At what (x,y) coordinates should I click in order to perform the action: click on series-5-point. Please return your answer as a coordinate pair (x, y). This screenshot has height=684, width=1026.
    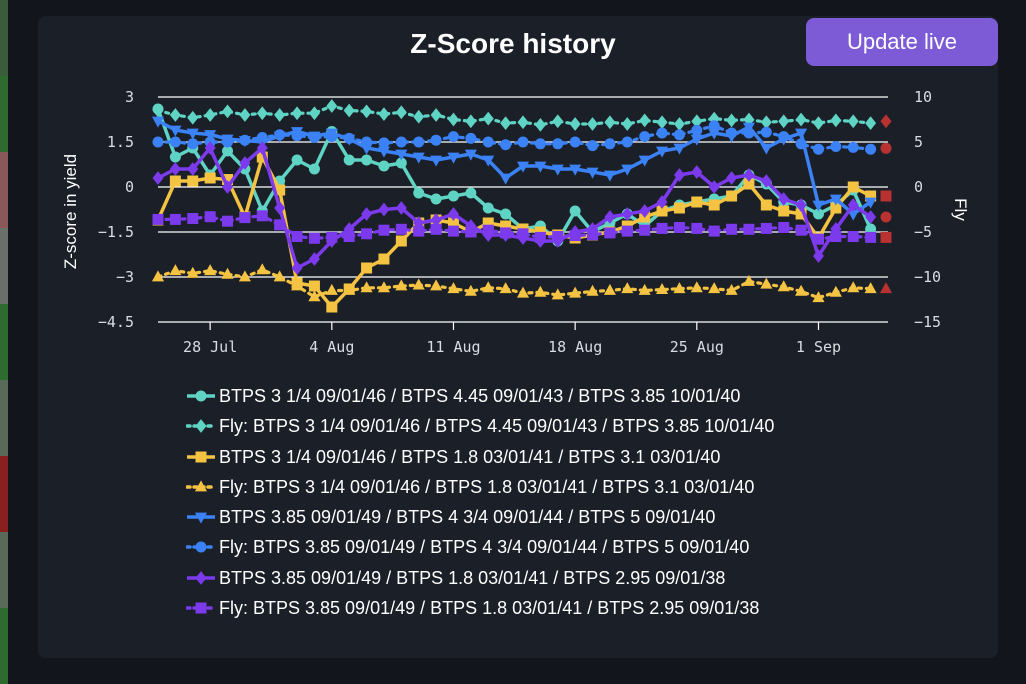
    Looking at the image, I should click on (436, 161).